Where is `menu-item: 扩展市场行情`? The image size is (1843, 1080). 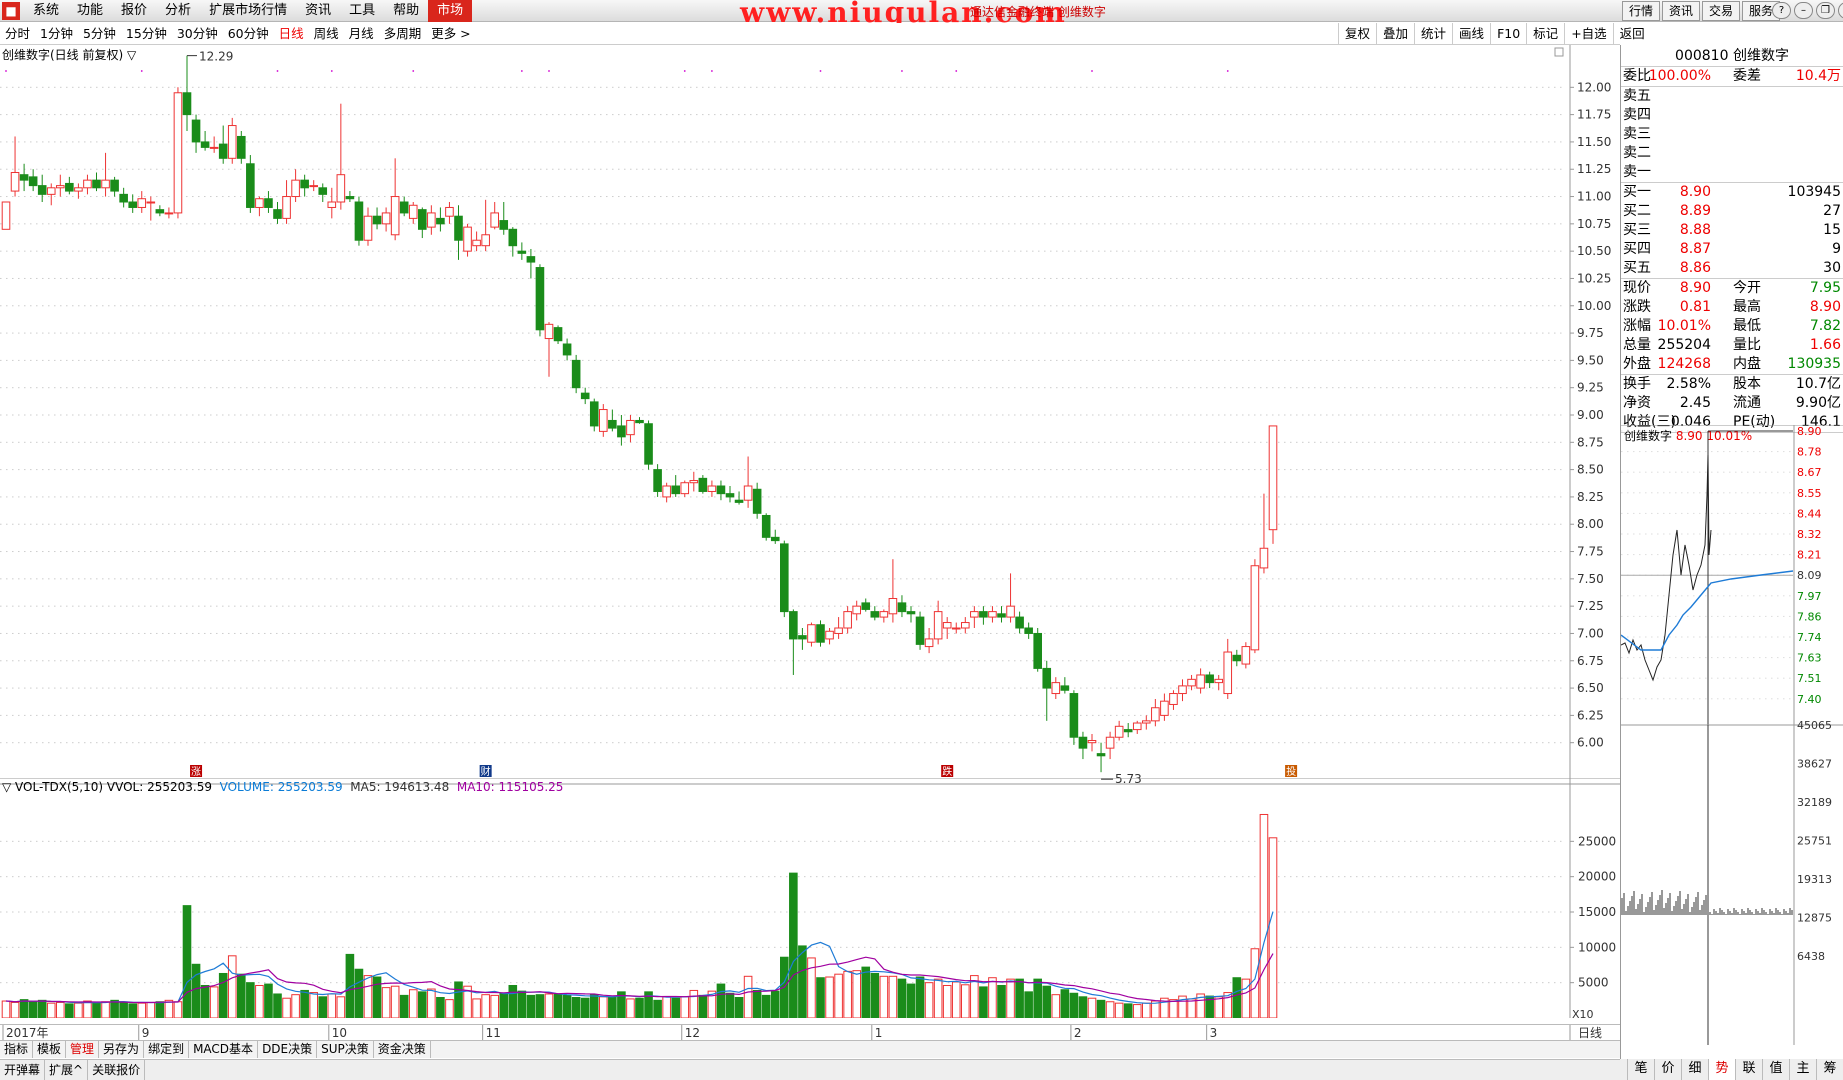 menu-item: 扩展市场行情 is located at coordinates (248, 11).